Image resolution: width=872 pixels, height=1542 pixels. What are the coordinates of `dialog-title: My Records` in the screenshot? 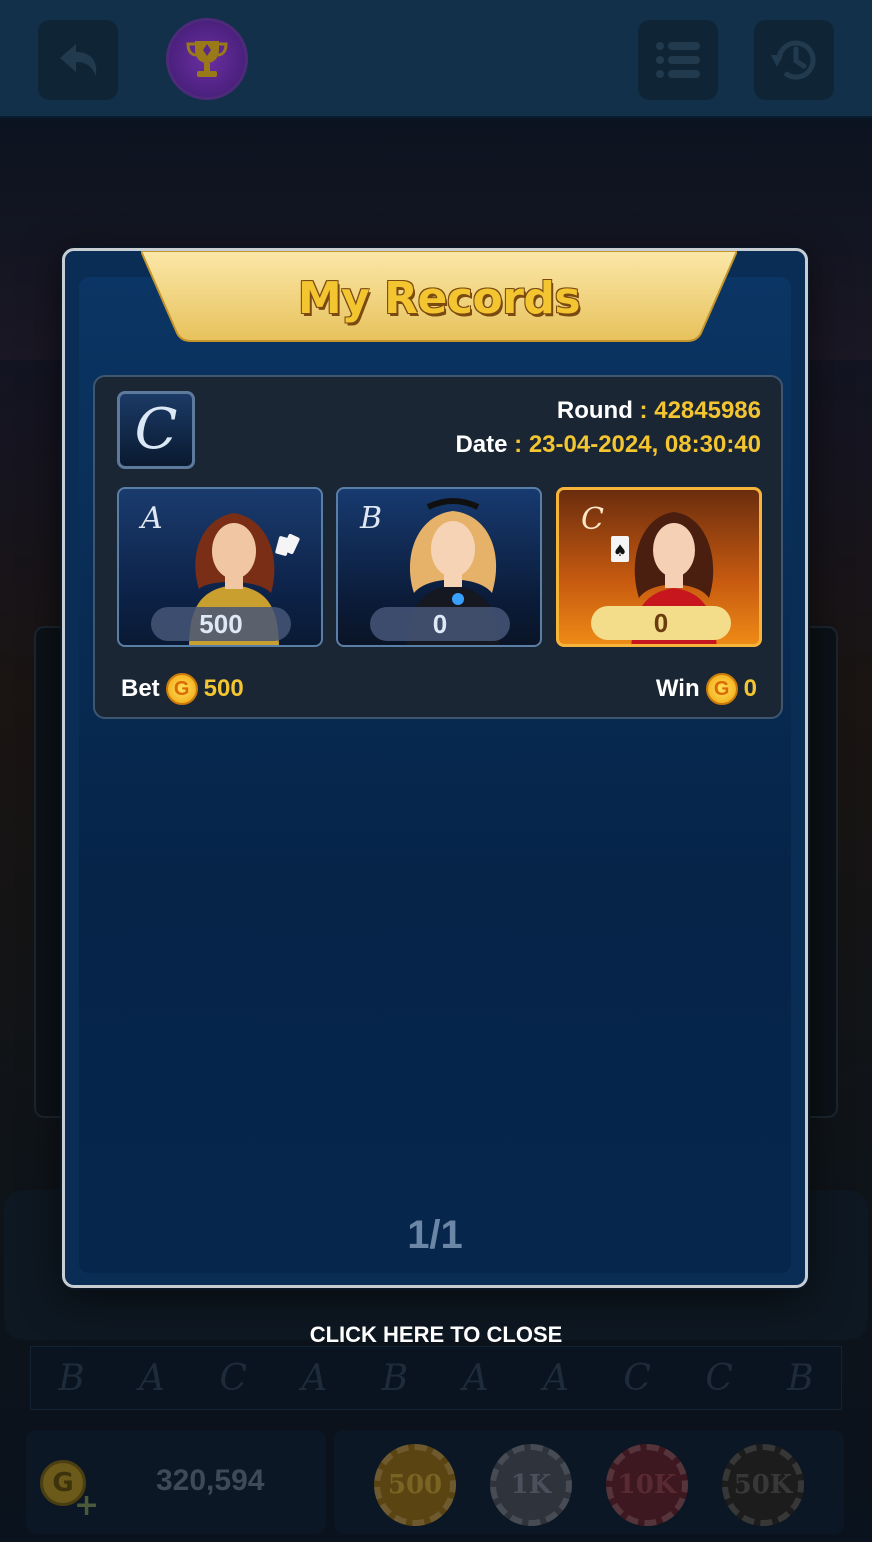 It's located at (439, 298).